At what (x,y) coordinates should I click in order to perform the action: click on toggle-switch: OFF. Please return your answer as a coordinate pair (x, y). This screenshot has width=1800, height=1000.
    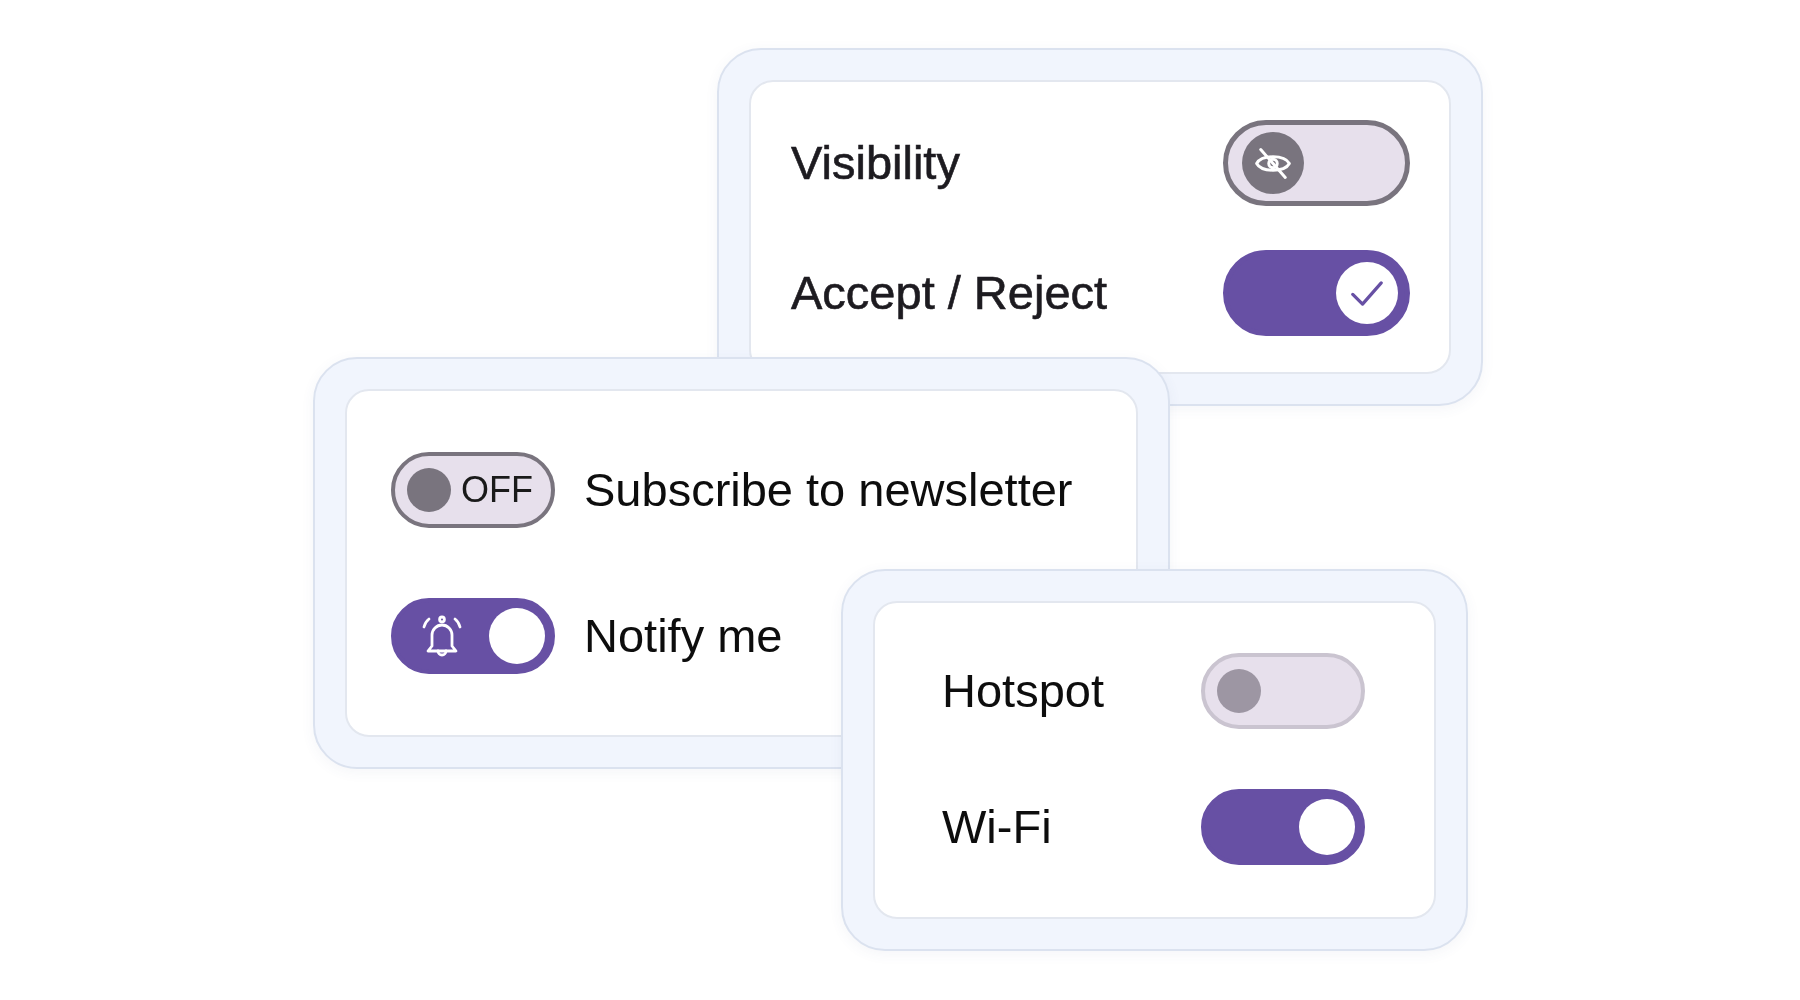
    Looking at the image, I should click on (473, 490).